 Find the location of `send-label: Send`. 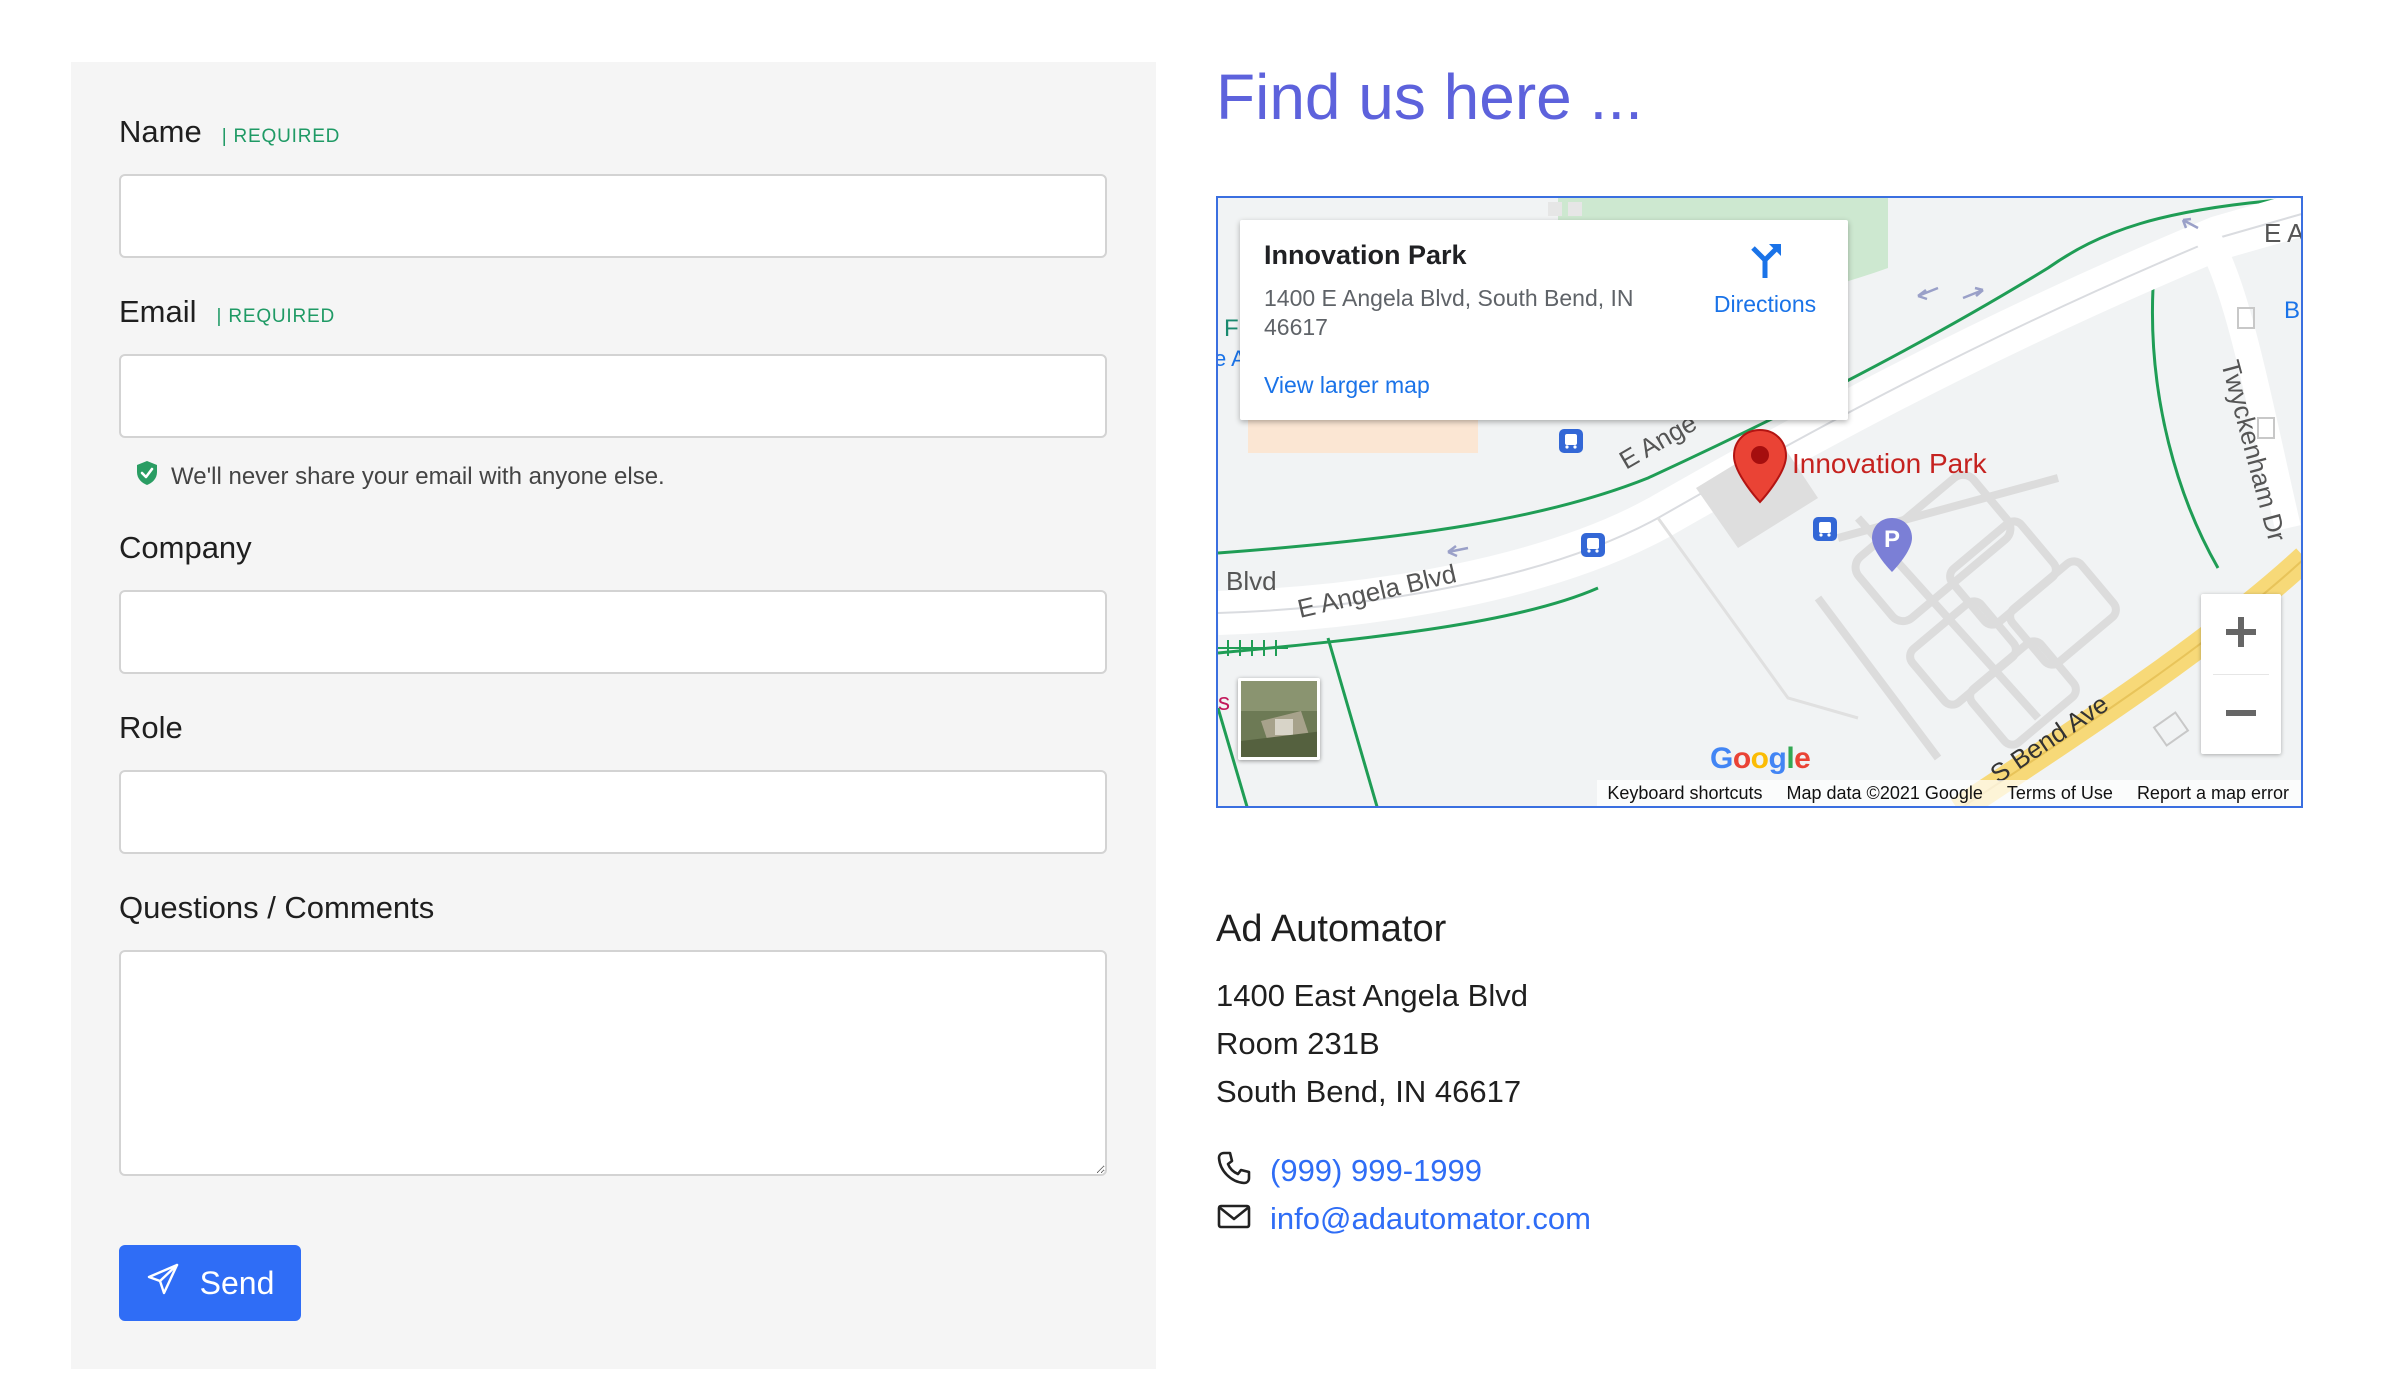

send-label: Send is located at coordinates (237, 1282).